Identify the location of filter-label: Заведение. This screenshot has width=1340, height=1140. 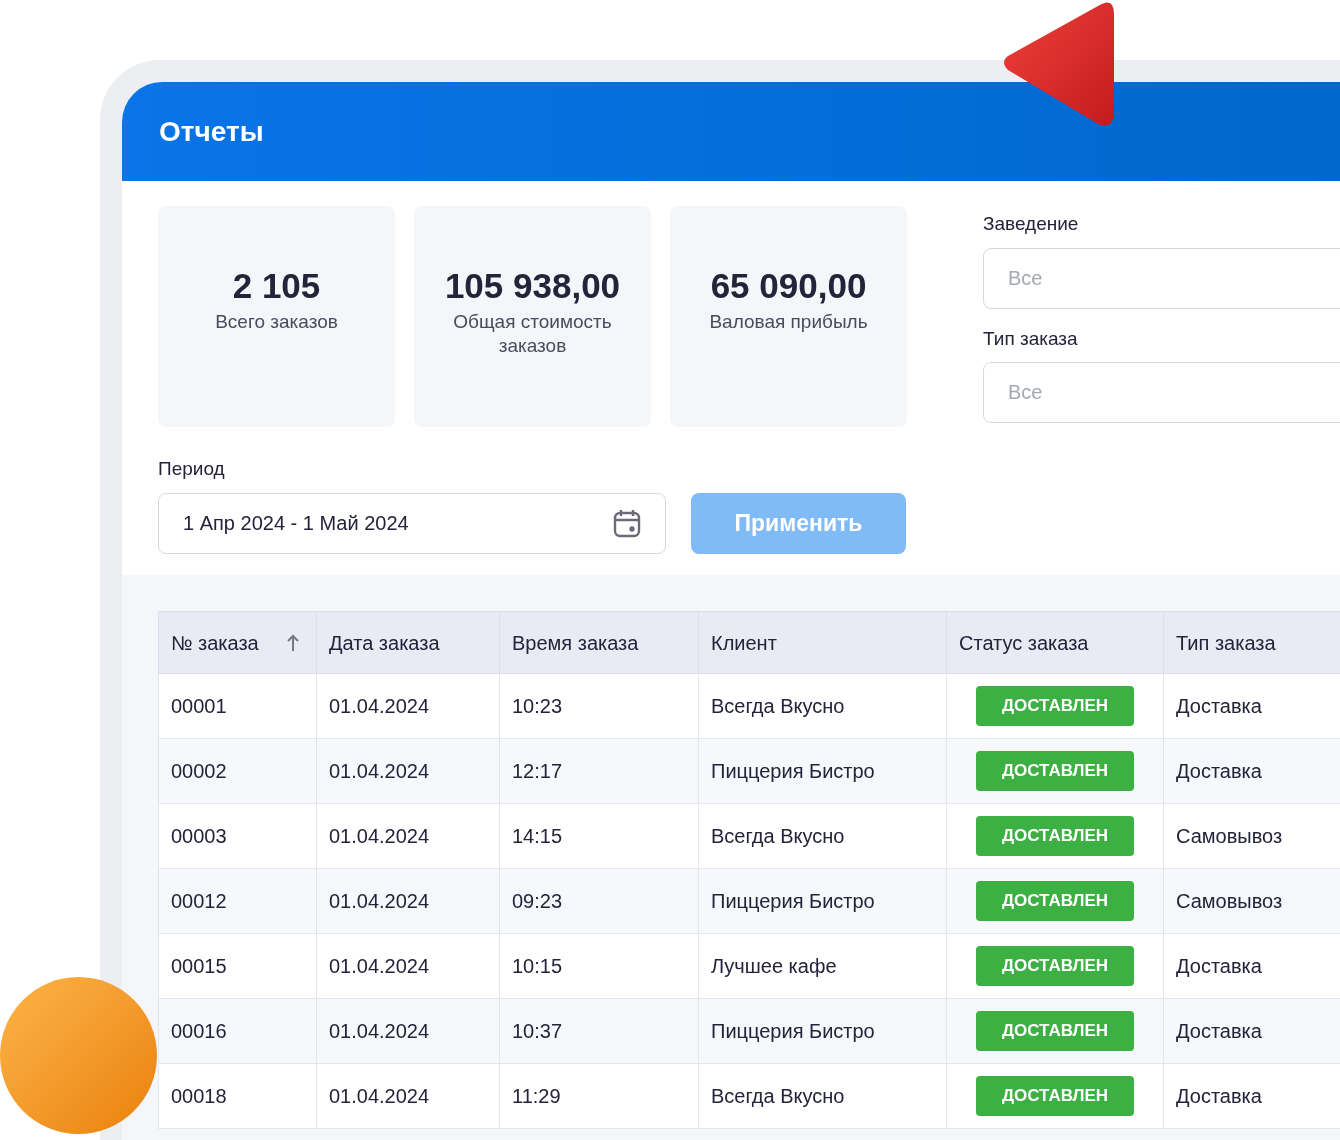
(1031, 224).